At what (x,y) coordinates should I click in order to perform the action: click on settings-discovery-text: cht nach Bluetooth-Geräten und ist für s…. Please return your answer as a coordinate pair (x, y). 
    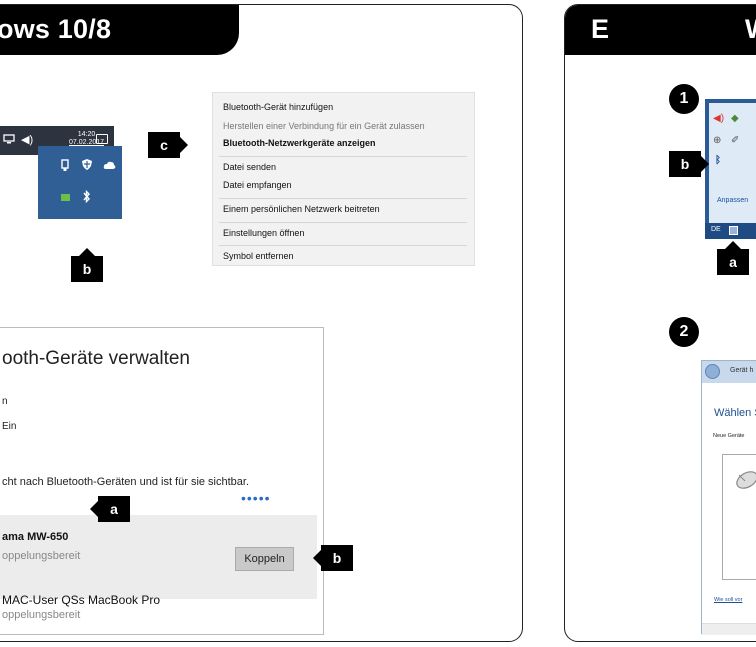
    Looking at the image, I should click on (126, 482).